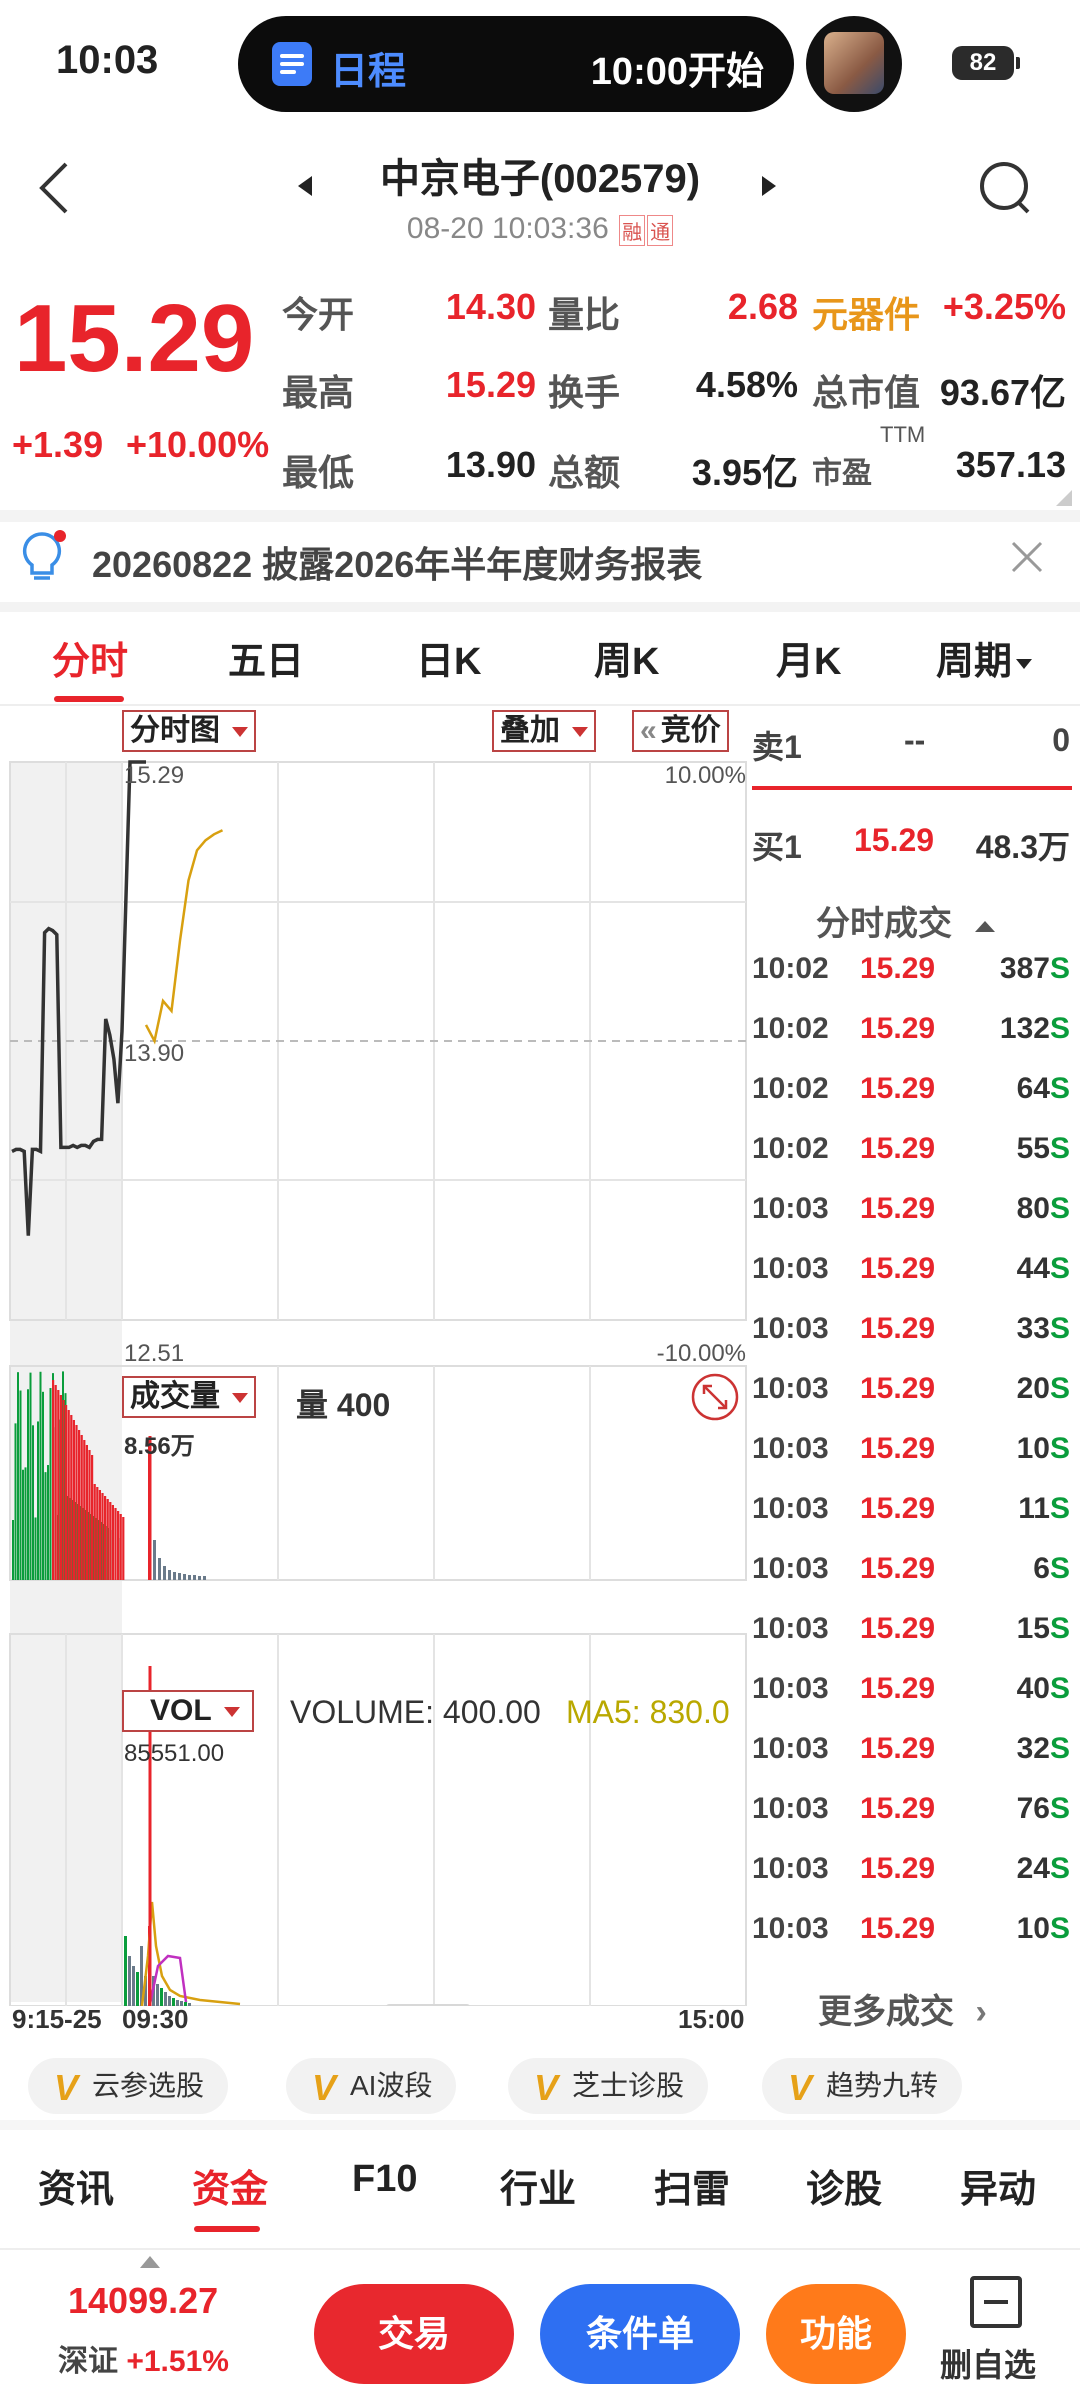  What do you see at coordinates (1033, 1268) in the screenshot?
I see `tick-volume-value: 44` at bounding box center [1033, 1268].